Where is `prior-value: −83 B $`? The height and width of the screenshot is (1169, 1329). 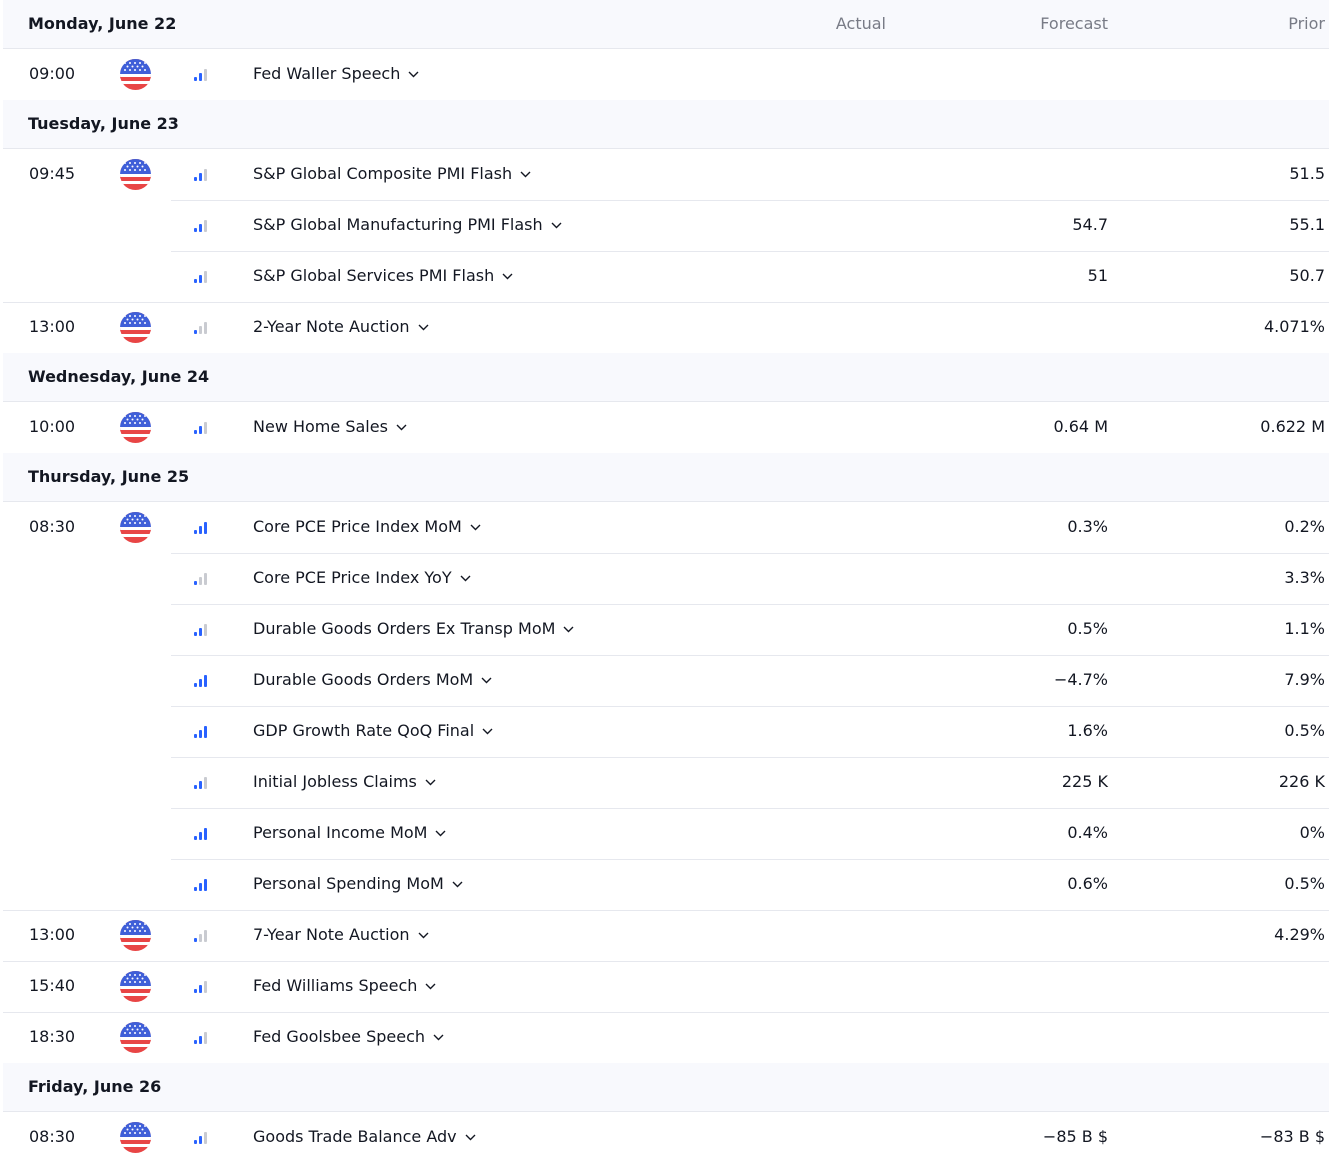
prior-value: −83 B $ is located at coordinates (1292, 1136).